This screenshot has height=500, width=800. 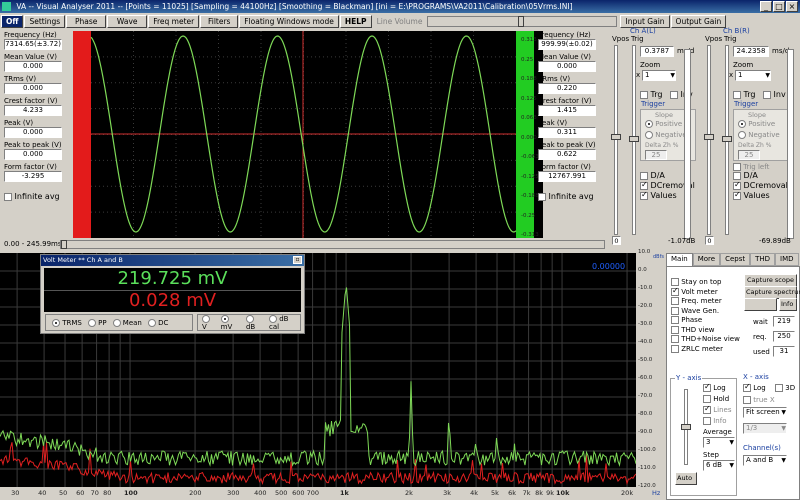 What do you see at coordinates (151, 322) in the screenshot?
I see `mode-dc-radio` at bounding box center [151, 322].